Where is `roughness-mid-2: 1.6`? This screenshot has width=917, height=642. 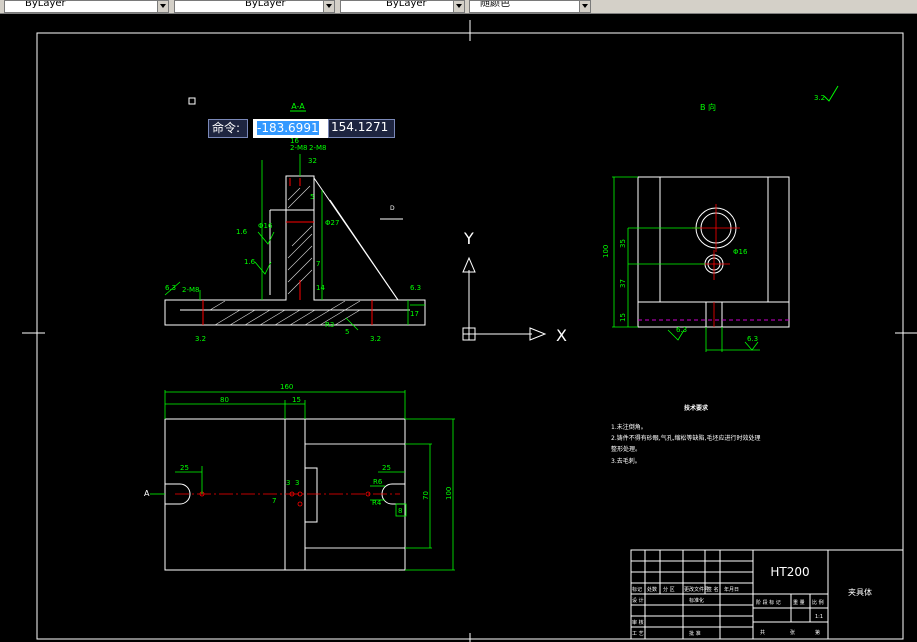
roughness-mid-2: 1.6 is located at coordinates (250, 262).